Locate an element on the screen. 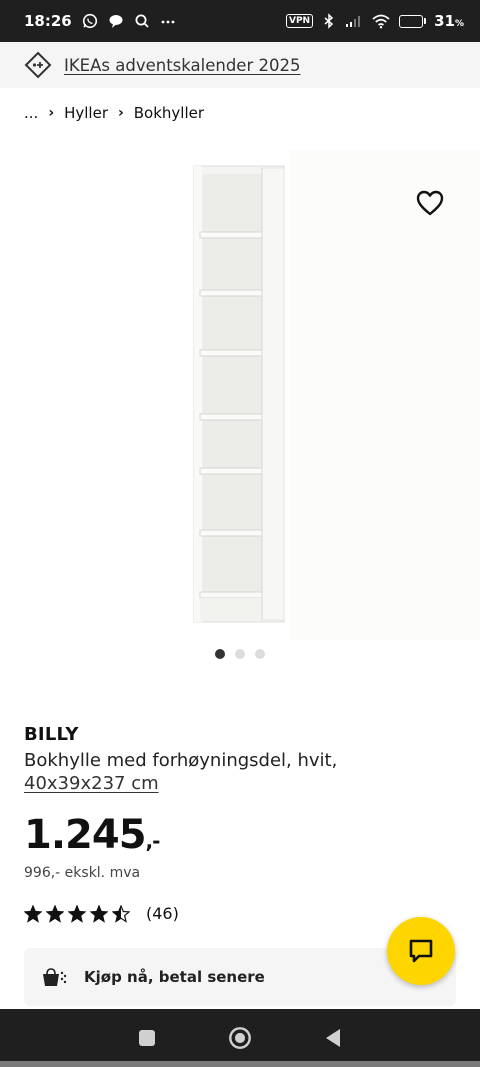 Image resolution: width=480 pixels, height=1067 pixels. breadcrumb-item-hyller: Hyller is located at coordinates (86, 113).